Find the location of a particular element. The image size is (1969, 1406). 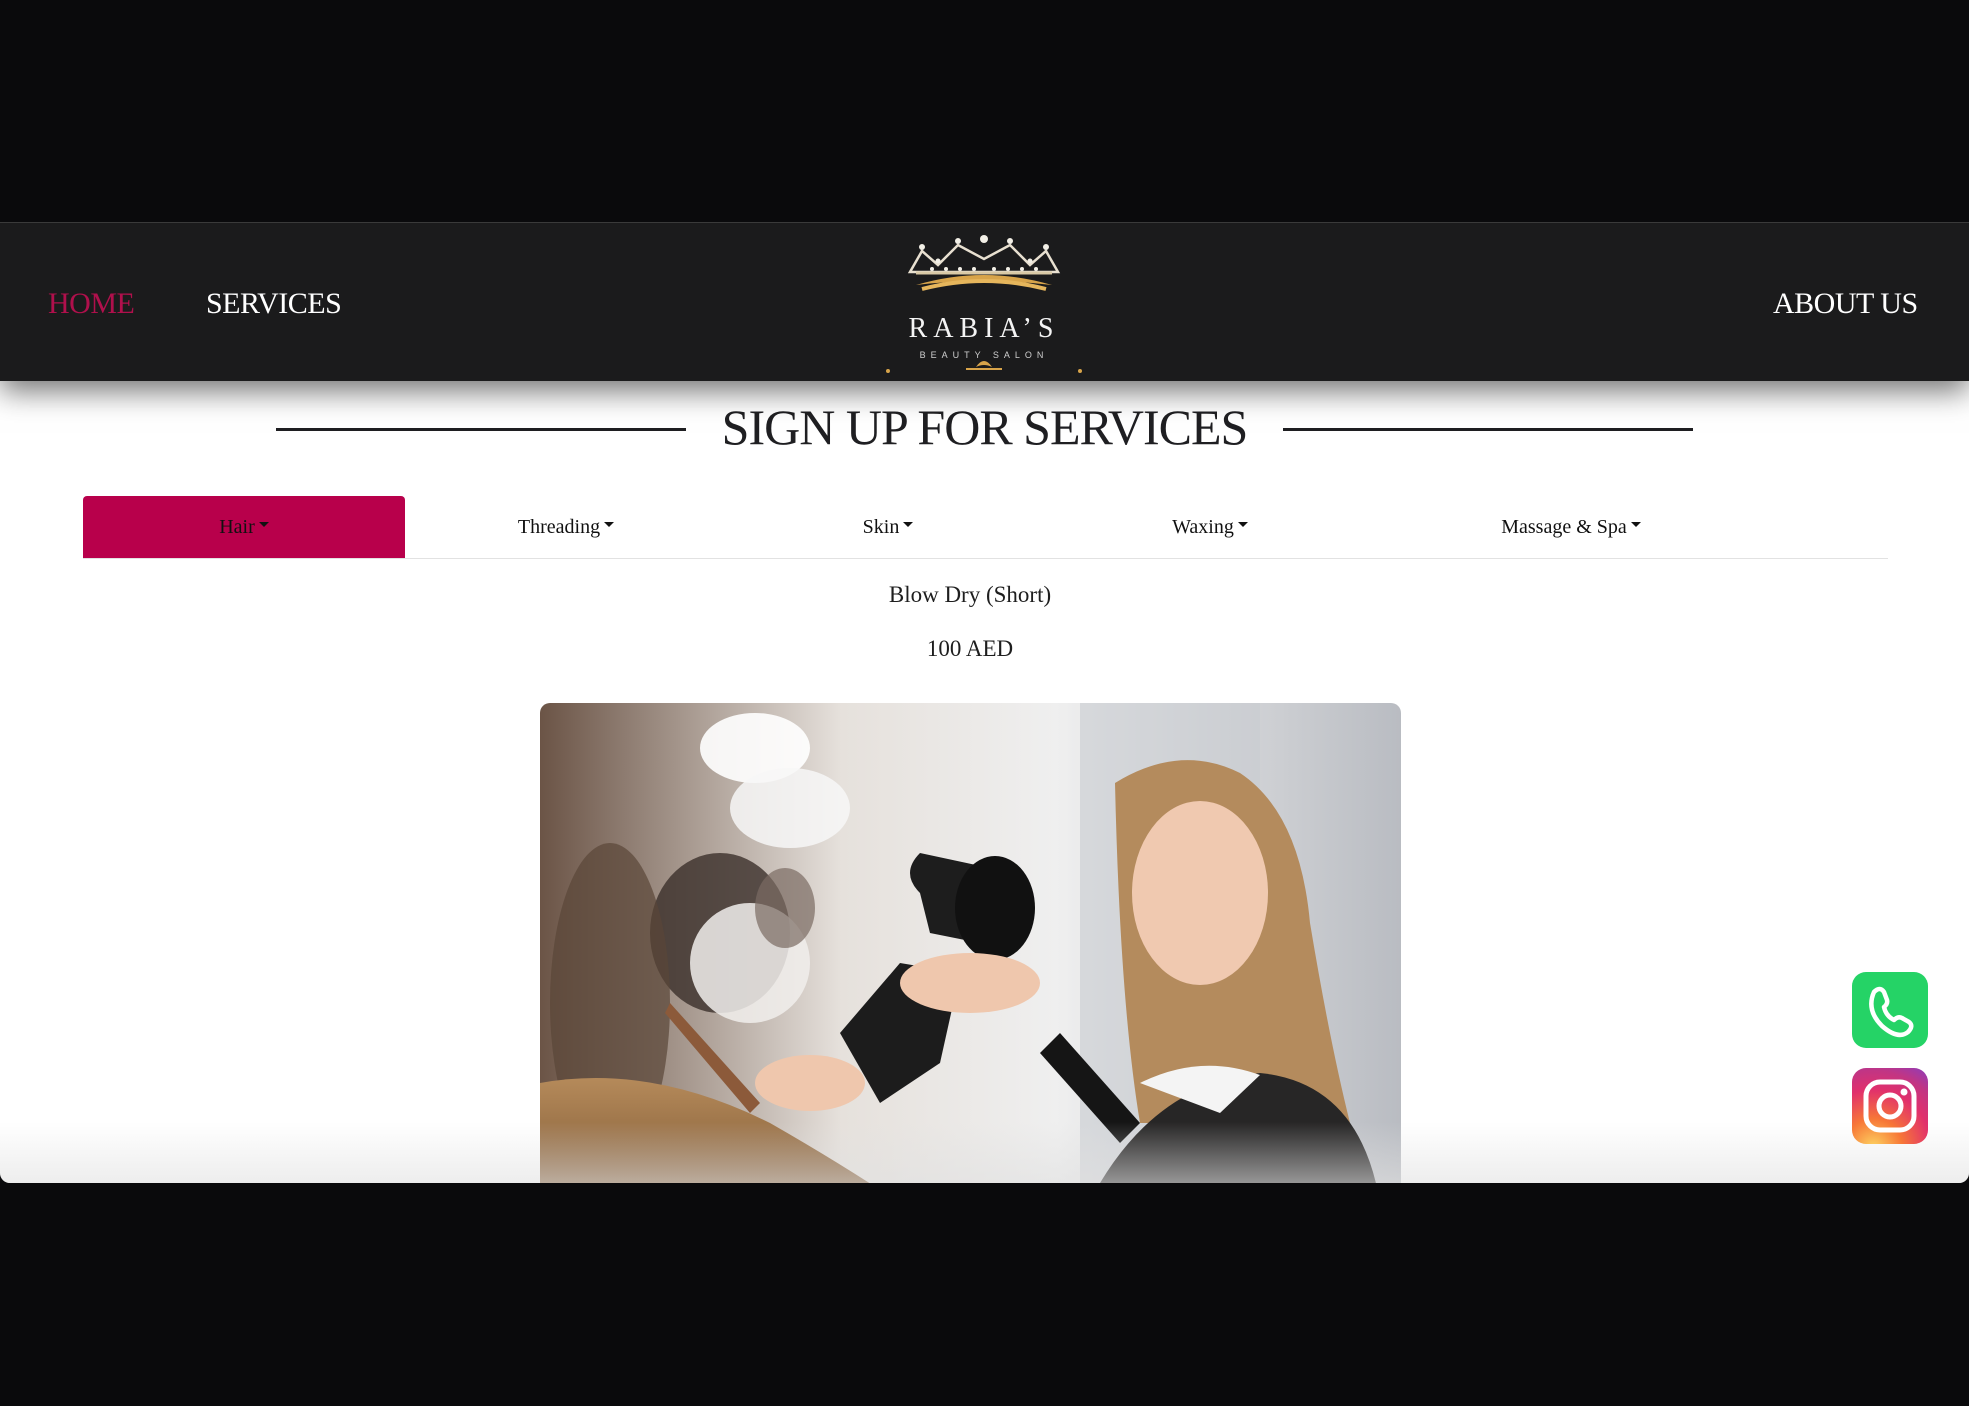

page-title: SIGN UP FOR SERVICES is located at coordinates (985, 427).